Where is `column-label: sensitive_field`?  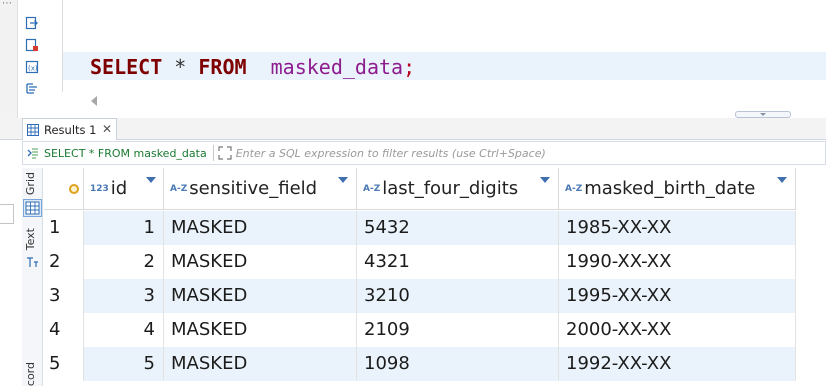
column-label: sensitive_field is located at coordinates (253, 188).